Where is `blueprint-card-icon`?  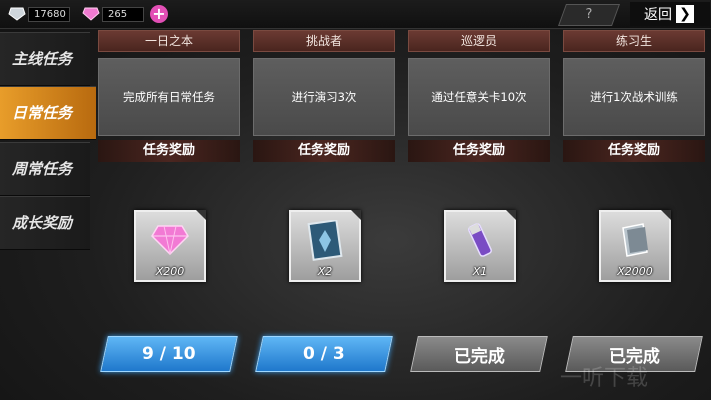
blueprint-card-icon is located at coordinates (325, 240).